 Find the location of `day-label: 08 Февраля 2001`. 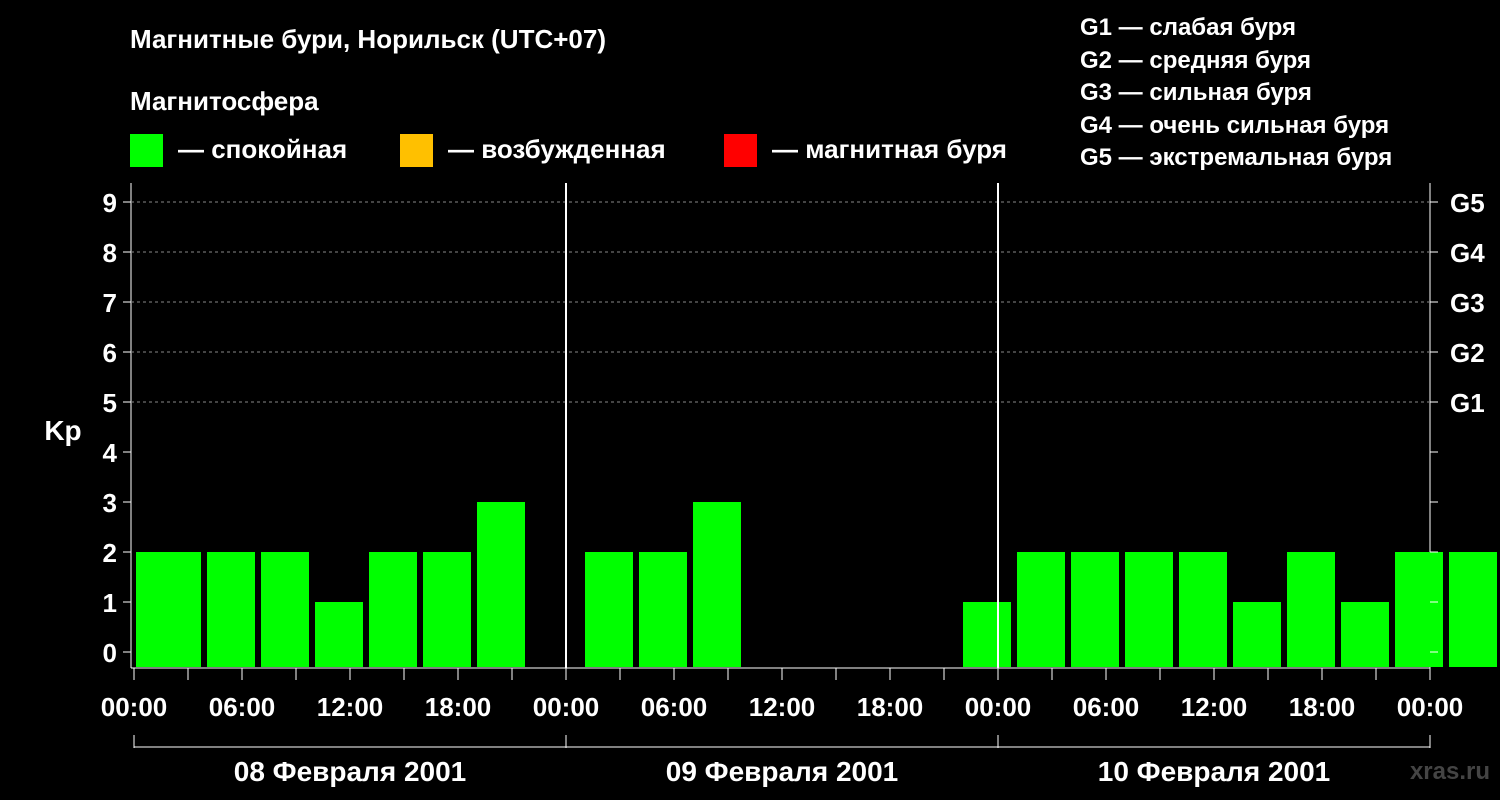

day-label: 08 Февраля 2001 is located at coordinates (350, 771).